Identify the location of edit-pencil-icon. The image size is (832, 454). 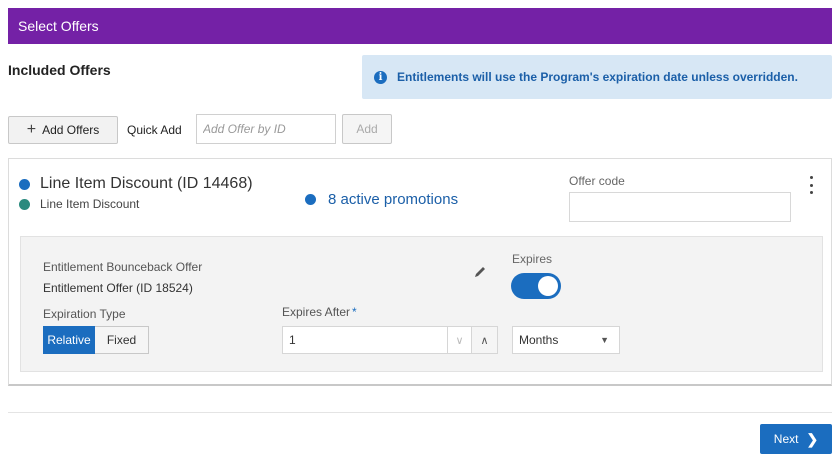
(480, 272).